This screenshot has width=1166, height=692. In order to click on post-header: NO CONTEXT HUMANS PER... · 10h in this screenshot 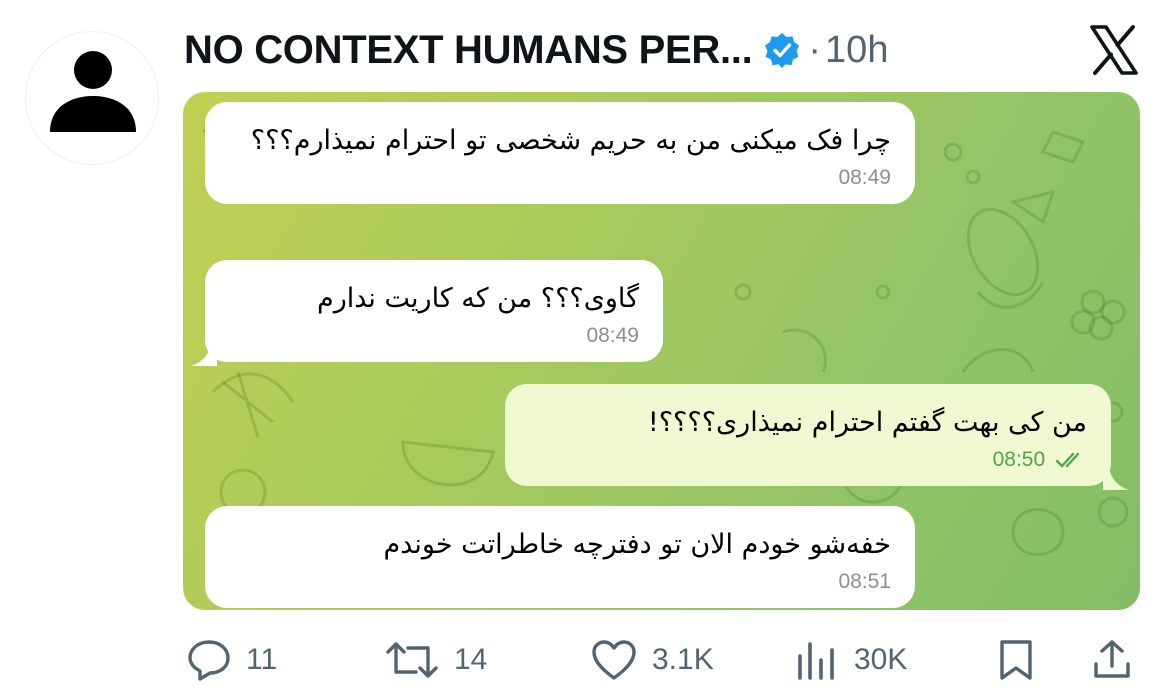, I will do `click(536, 50)`.